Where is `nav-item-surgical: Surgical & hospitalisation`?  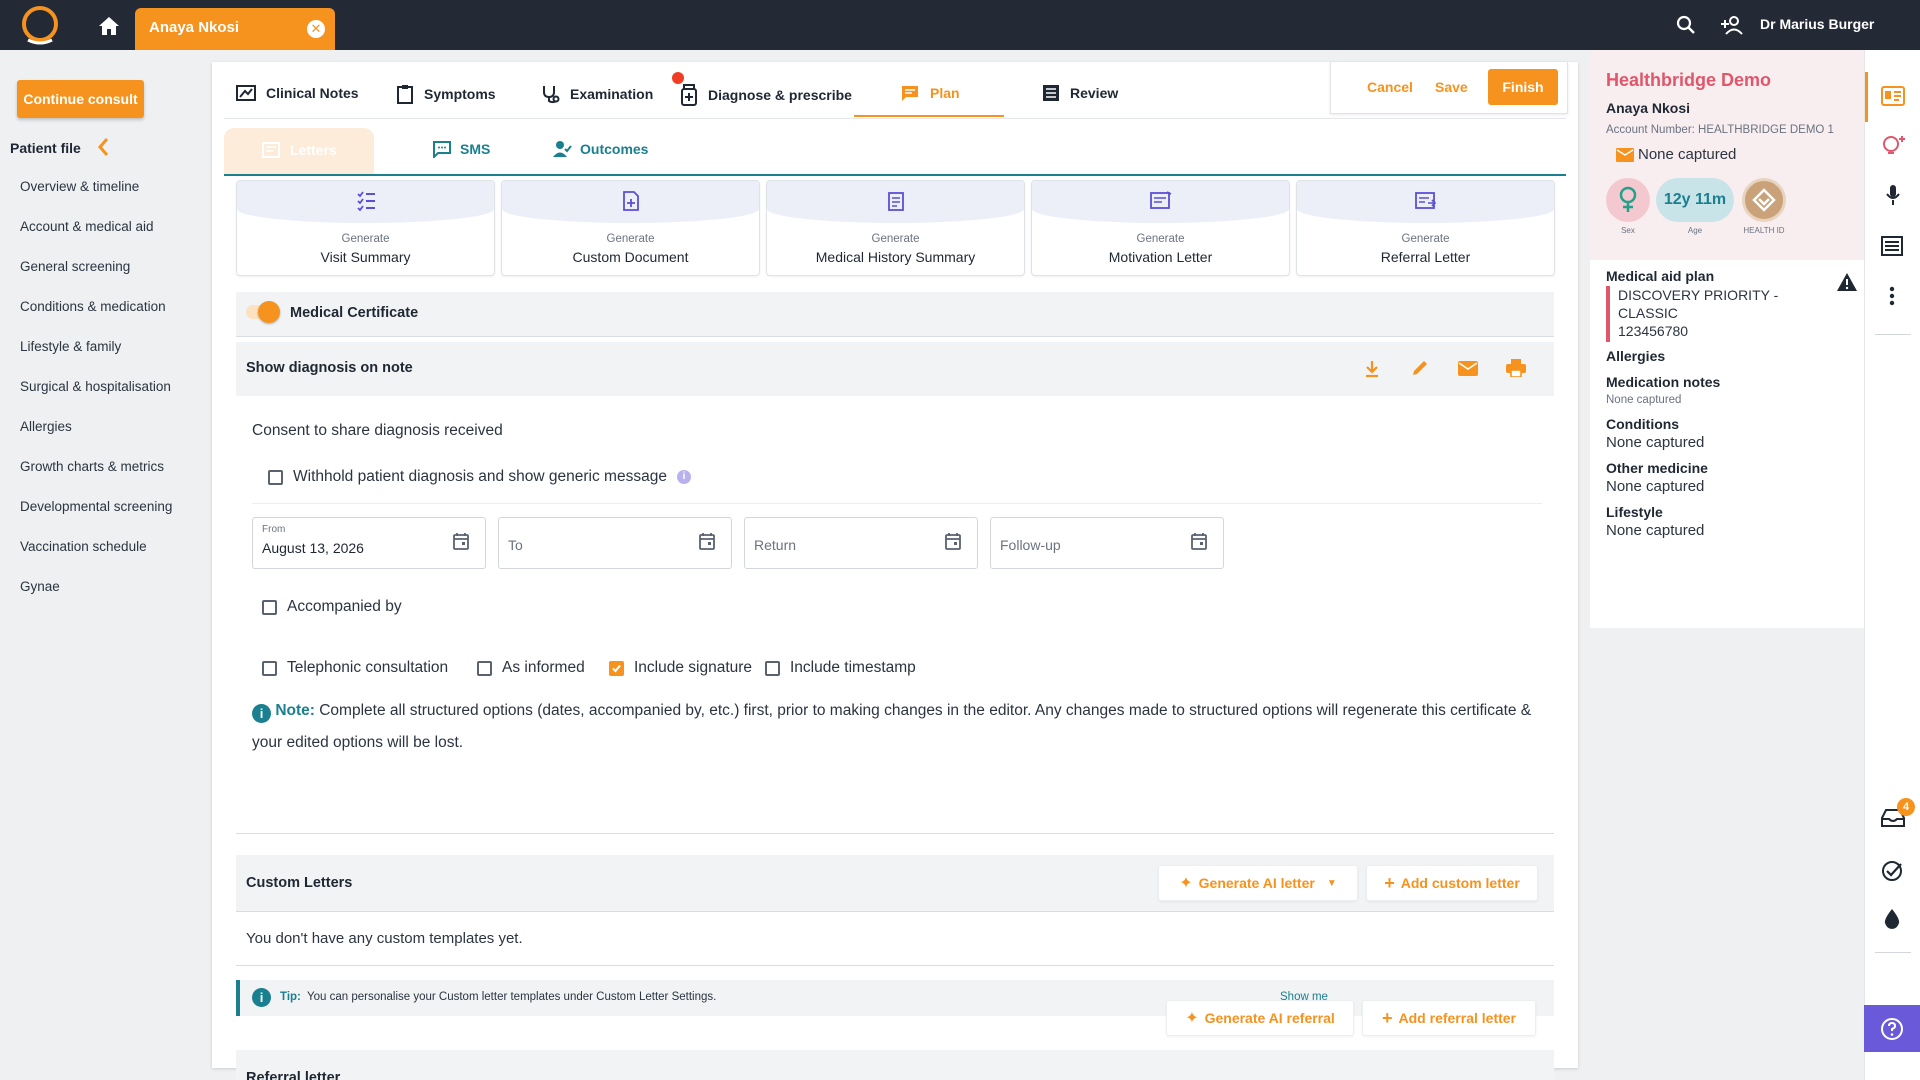 nav-item-surgical: Surgical & hospitalisation is located at coordinates (95, 386).